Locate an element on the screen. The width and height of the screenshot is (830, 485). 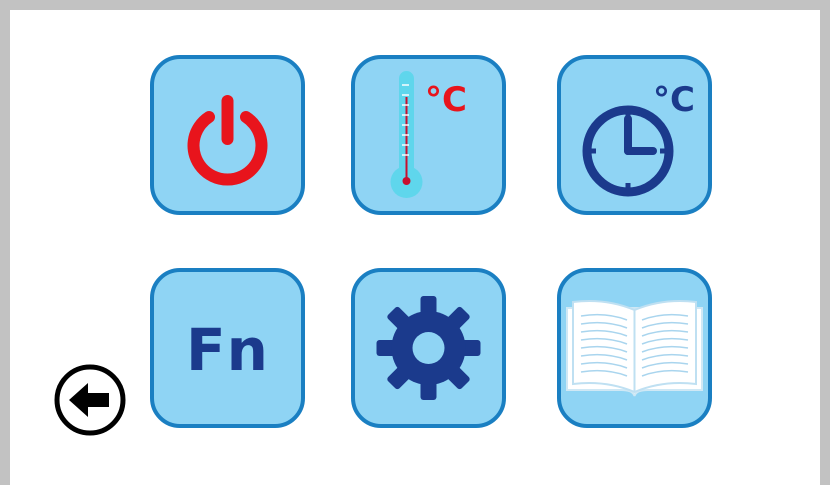
temperature-button: °C is located at coordinates (428, 135).